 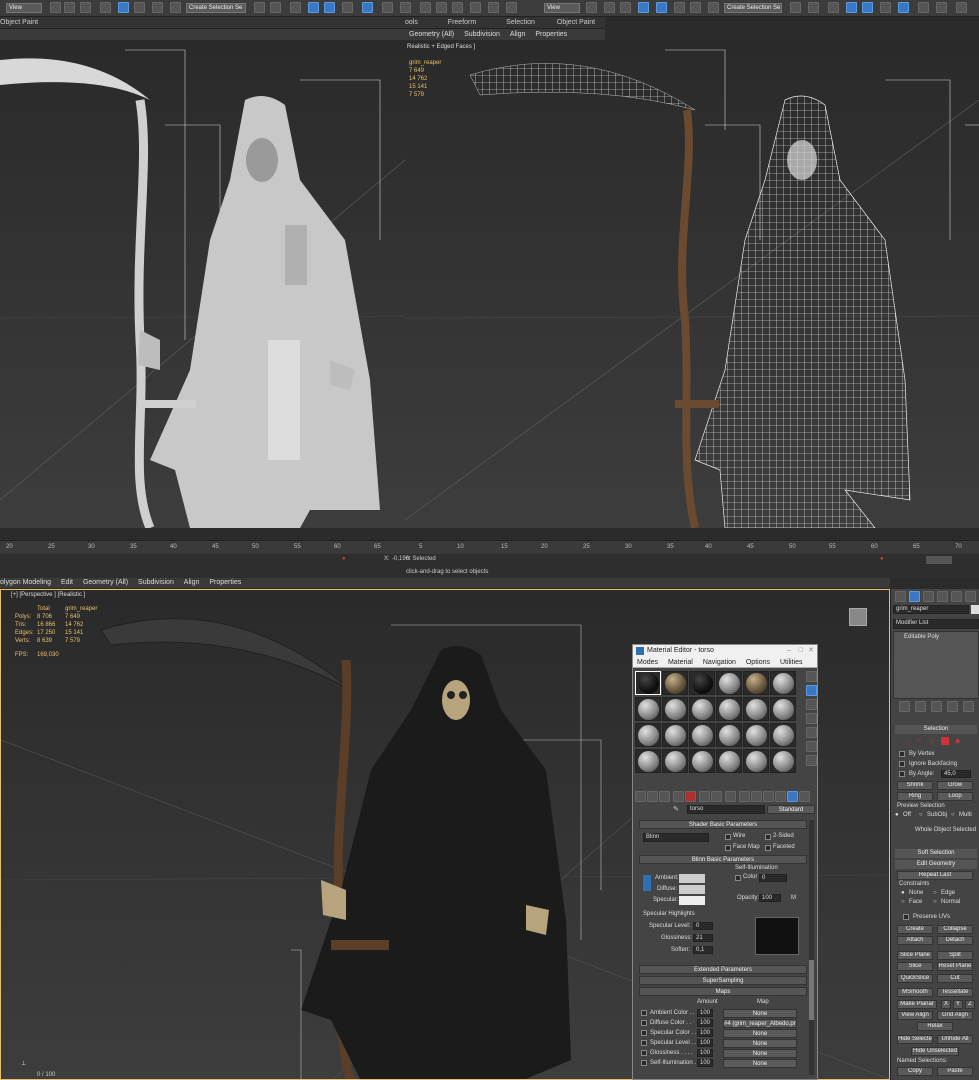 I want to click on render-frame-icon, so click(x=961, y=7).